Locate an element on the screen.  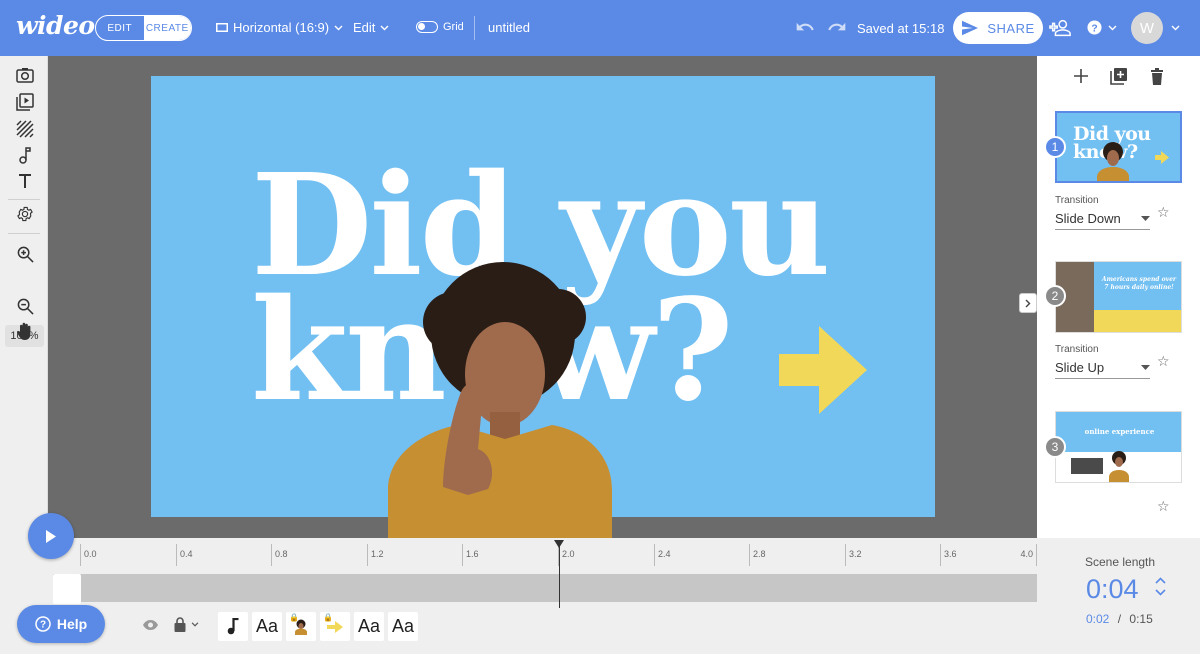
collapse-panel-button is located at coordinates (1028, 303).